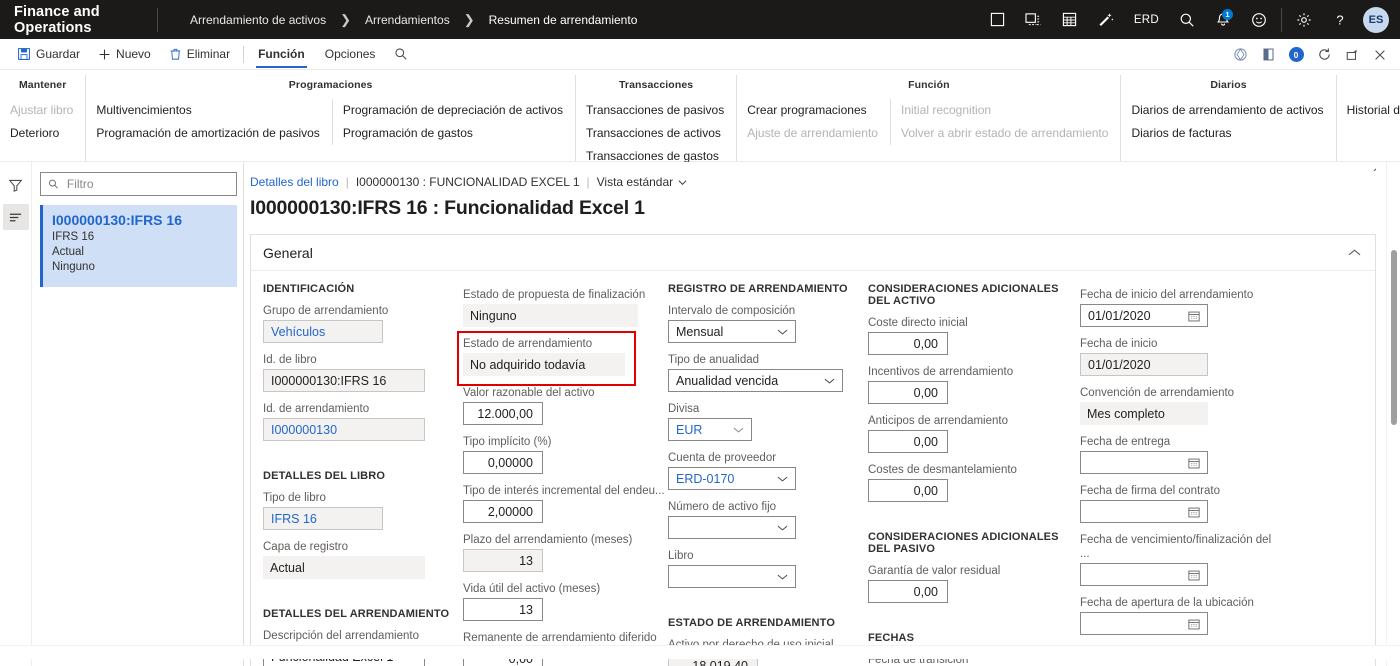  What do you see at coordinates (1144, 511) in the screenshot?
I see `fecha-firma-input` at bounding box center [1144, 511].